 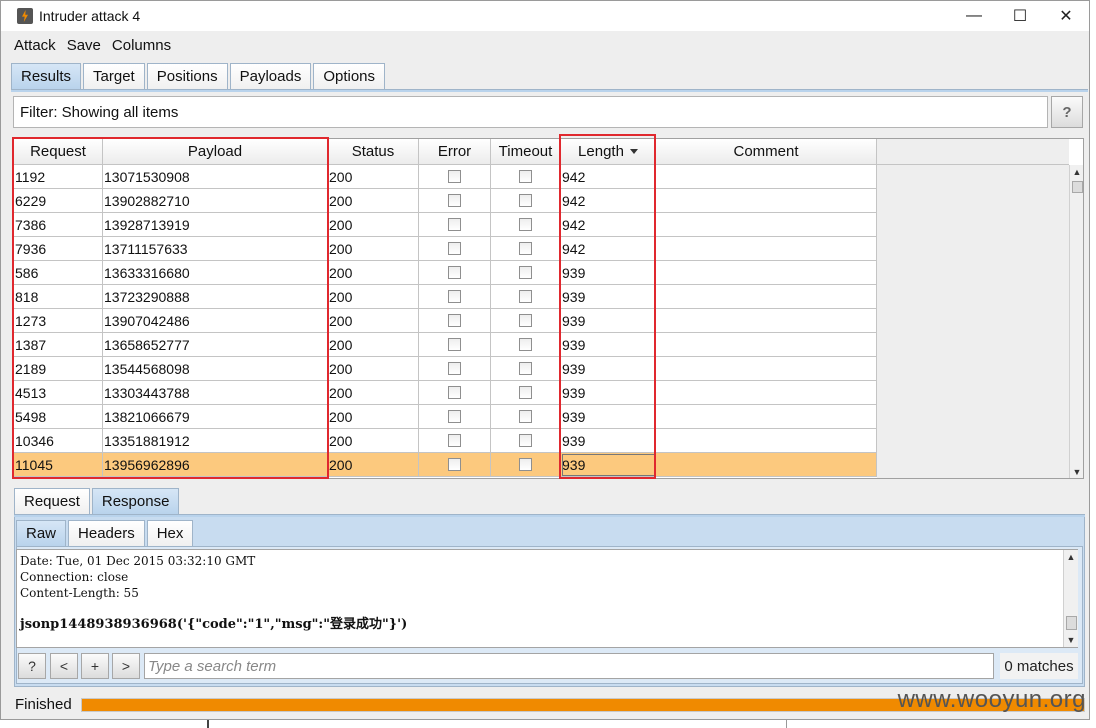 I want to click on search-previous-button: <, so click(x=64, y=666).